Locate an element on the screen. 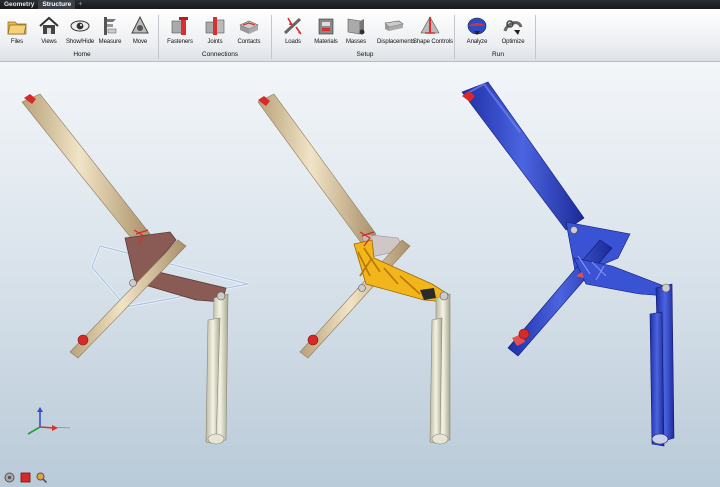 Image resolution: width=720 pixels, height=487 pixels. measure-button: Measure is located at coordinates (110, 30).